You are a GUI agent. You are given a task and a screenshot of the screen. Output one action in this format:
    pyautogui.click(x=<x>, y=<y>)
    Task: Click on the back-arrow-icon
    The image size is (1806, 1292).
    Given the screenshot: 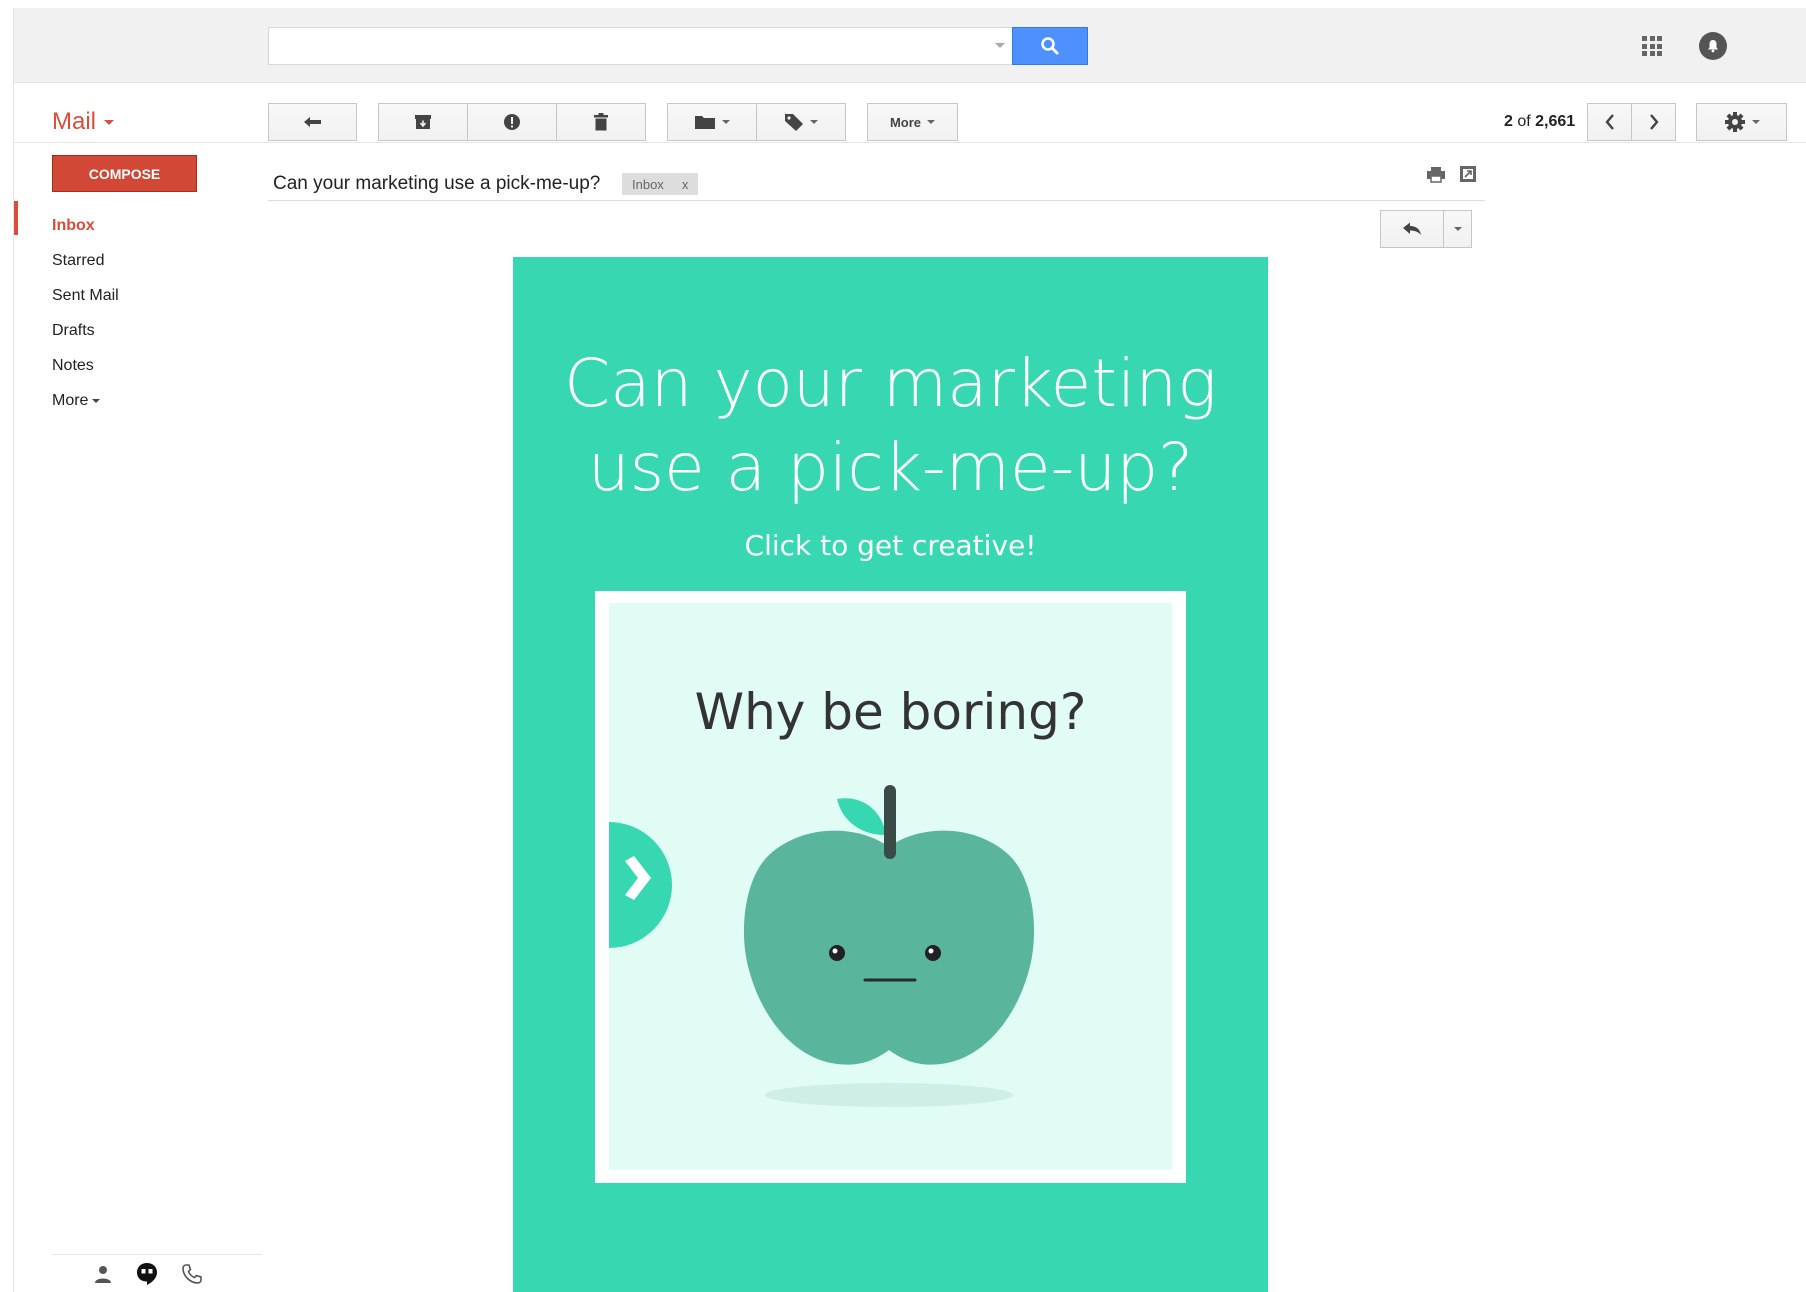 What is the action you would take?
    pyautogui.click(x=312, y=122)
    